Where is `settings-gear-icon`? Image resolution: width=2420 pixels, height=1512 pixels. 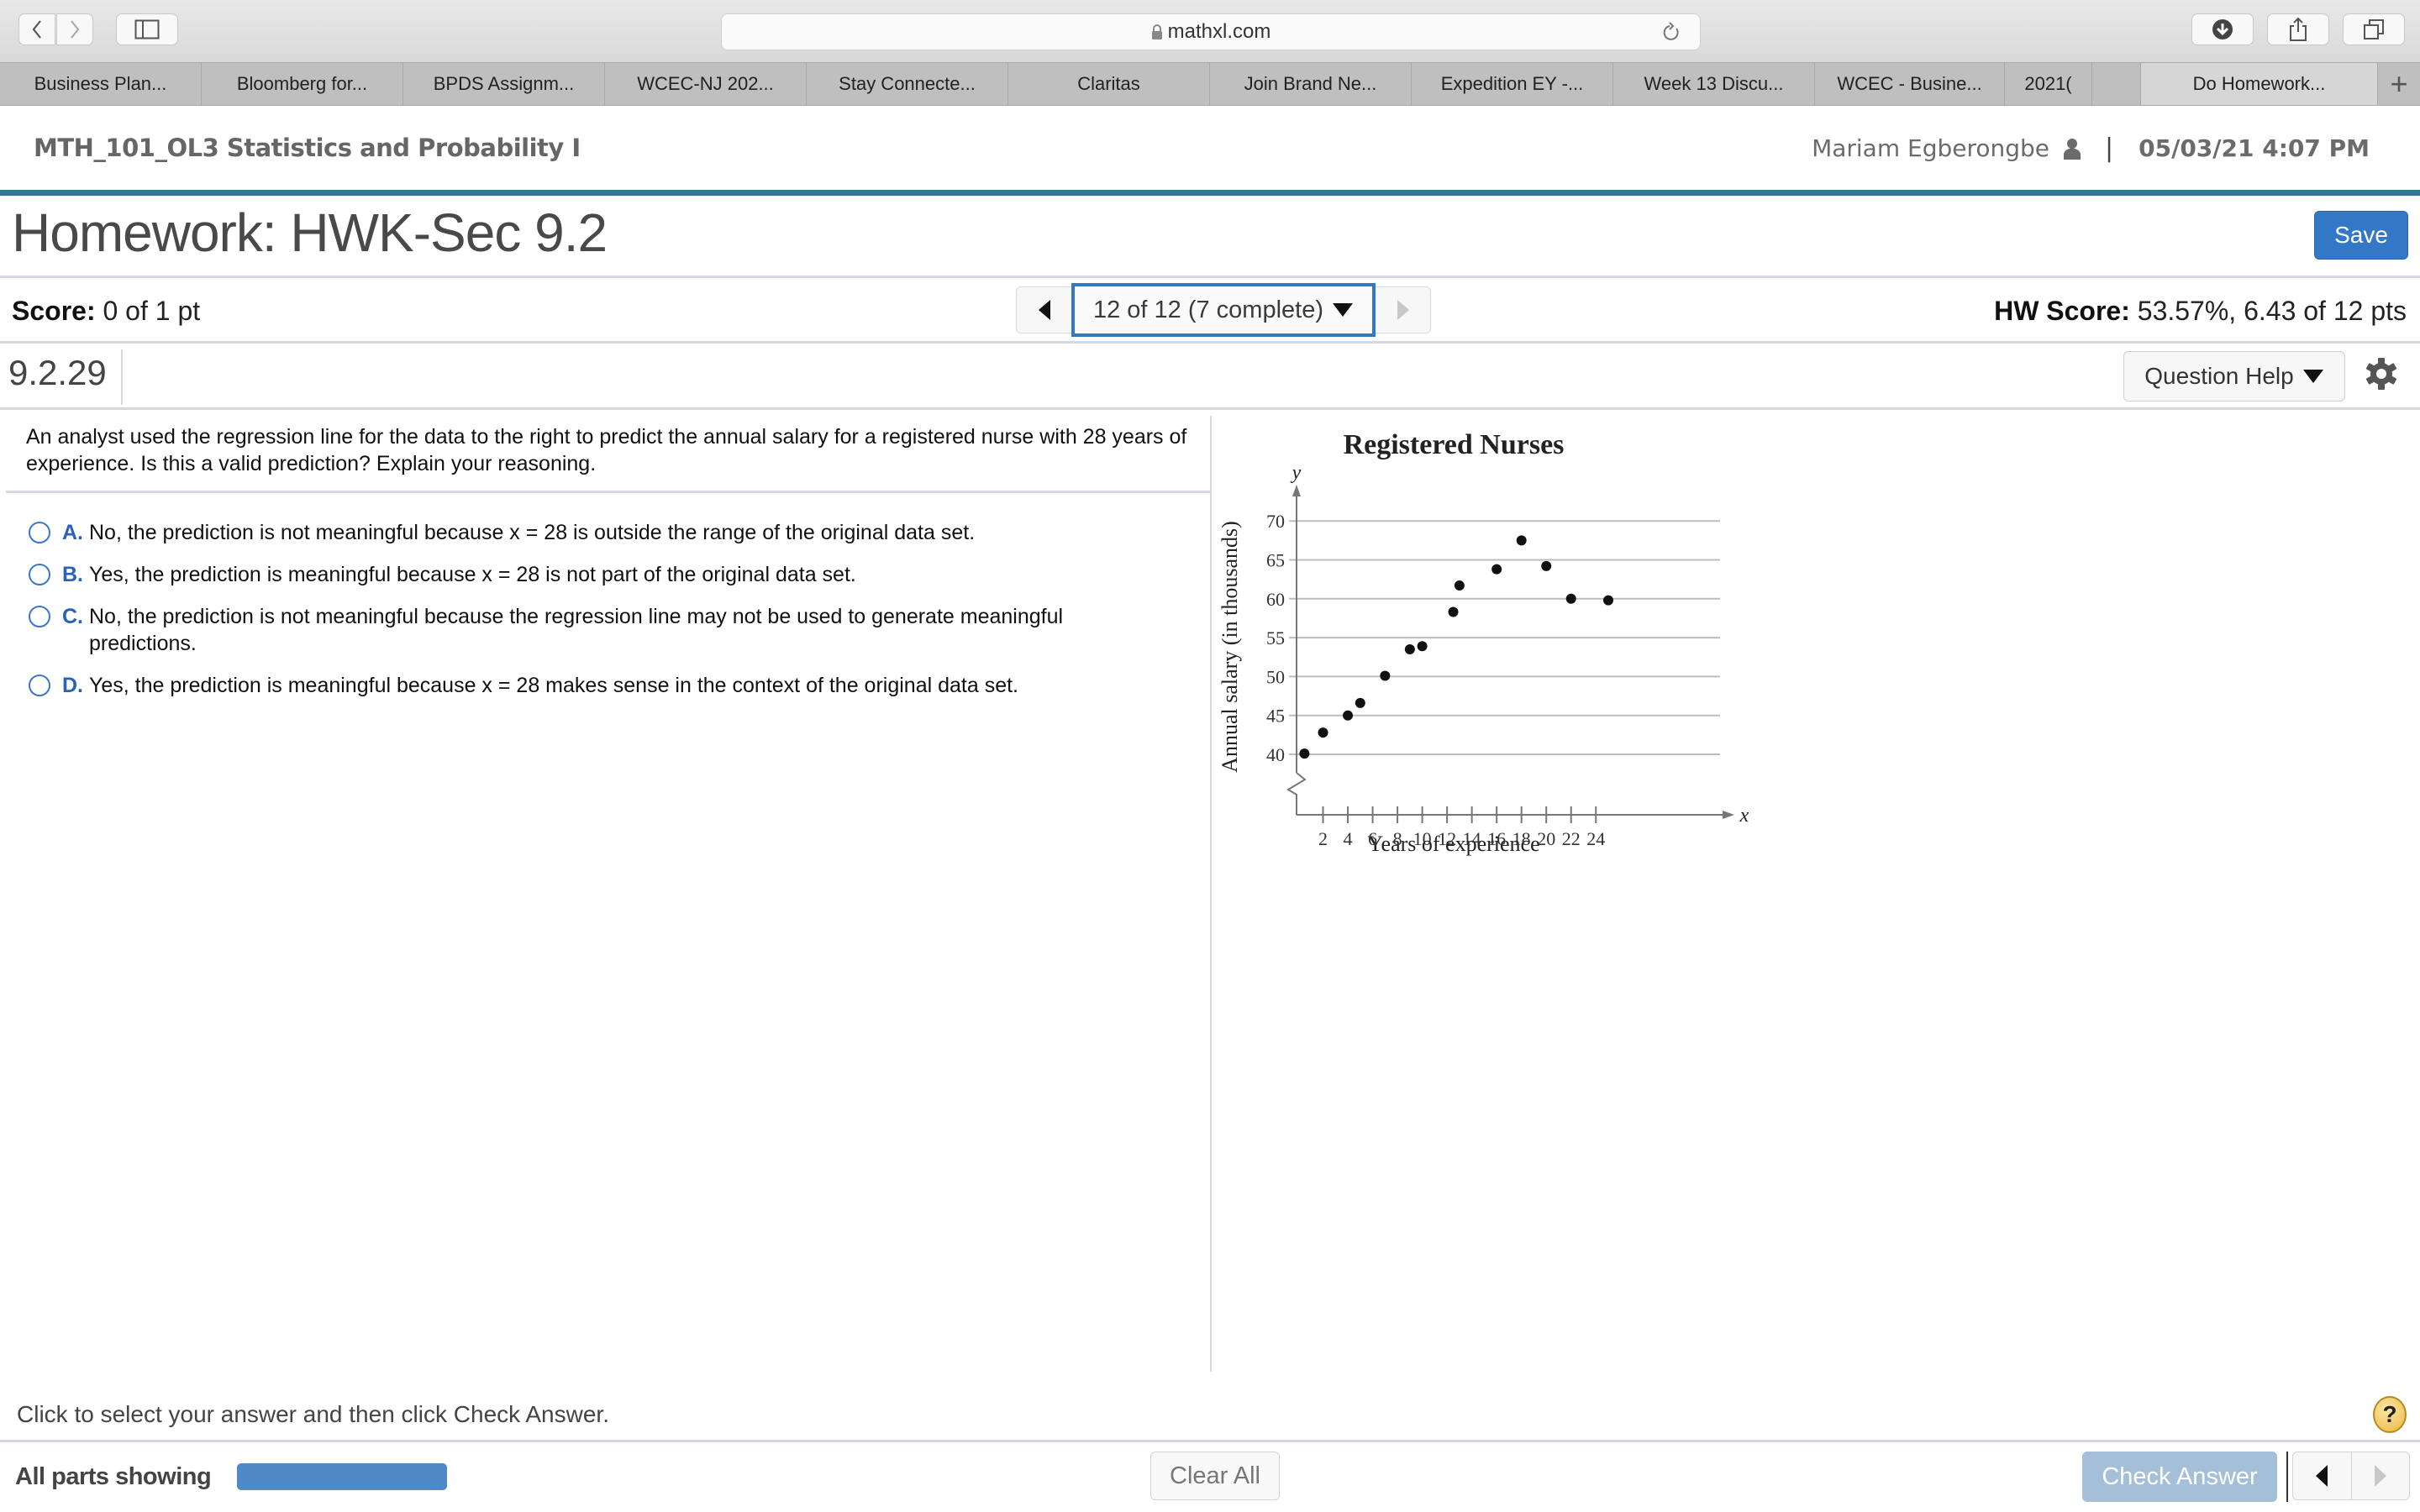
settings-gear-icon is located at coordinates (2382, 374).